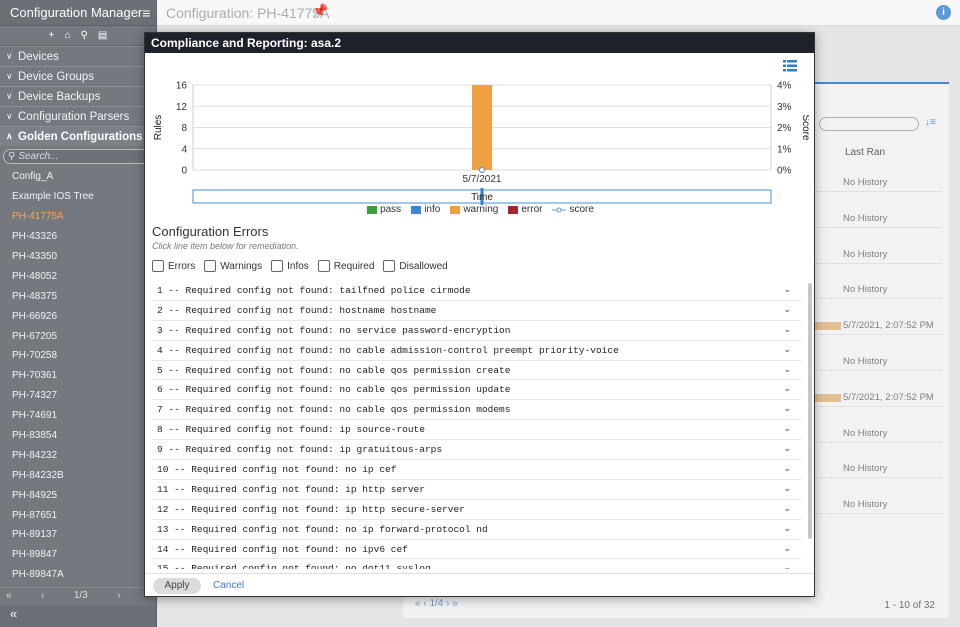  What do you see at coordinates (177, 586) in the screenshot?
I see `apply-button: Apply` at bounding box center [177, 586].